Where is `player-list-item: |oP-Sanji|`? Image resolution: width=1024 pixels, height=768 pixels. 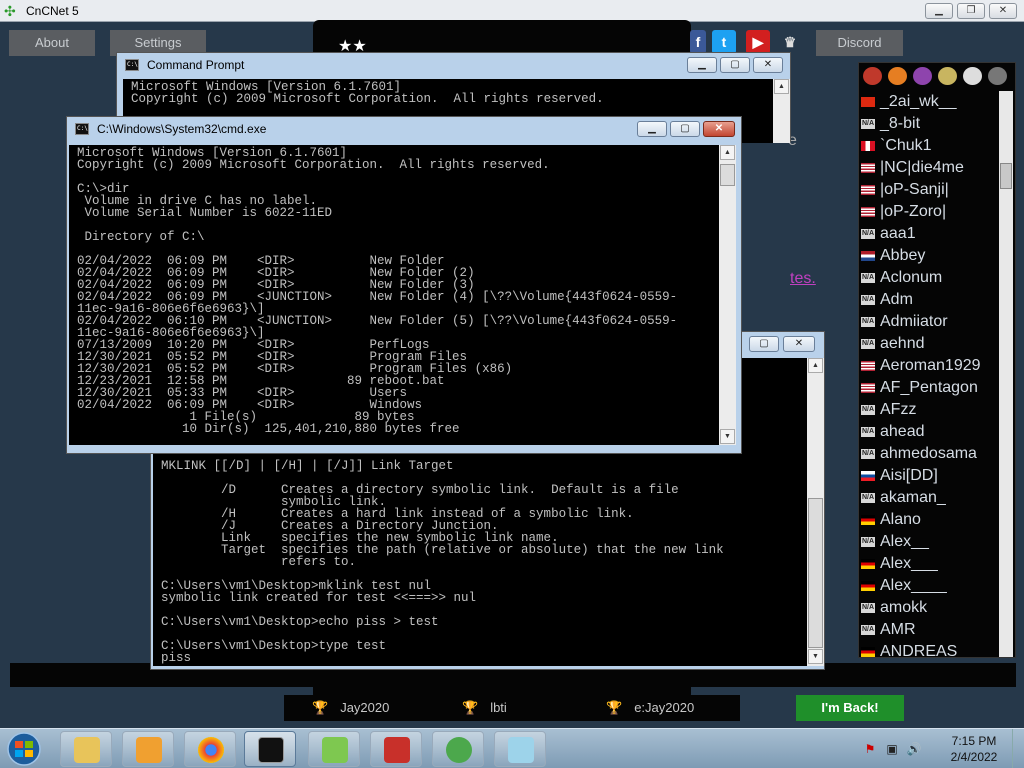 player-list-item: |oP-Sanji| is located at coordinates (930, 190).